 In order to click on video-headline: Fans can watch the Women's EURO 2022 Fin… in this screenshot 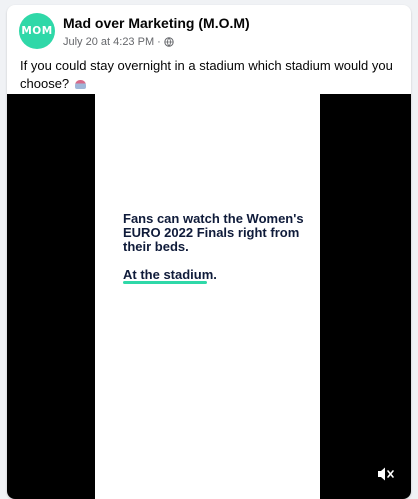, I will do `click(213, 232)`.